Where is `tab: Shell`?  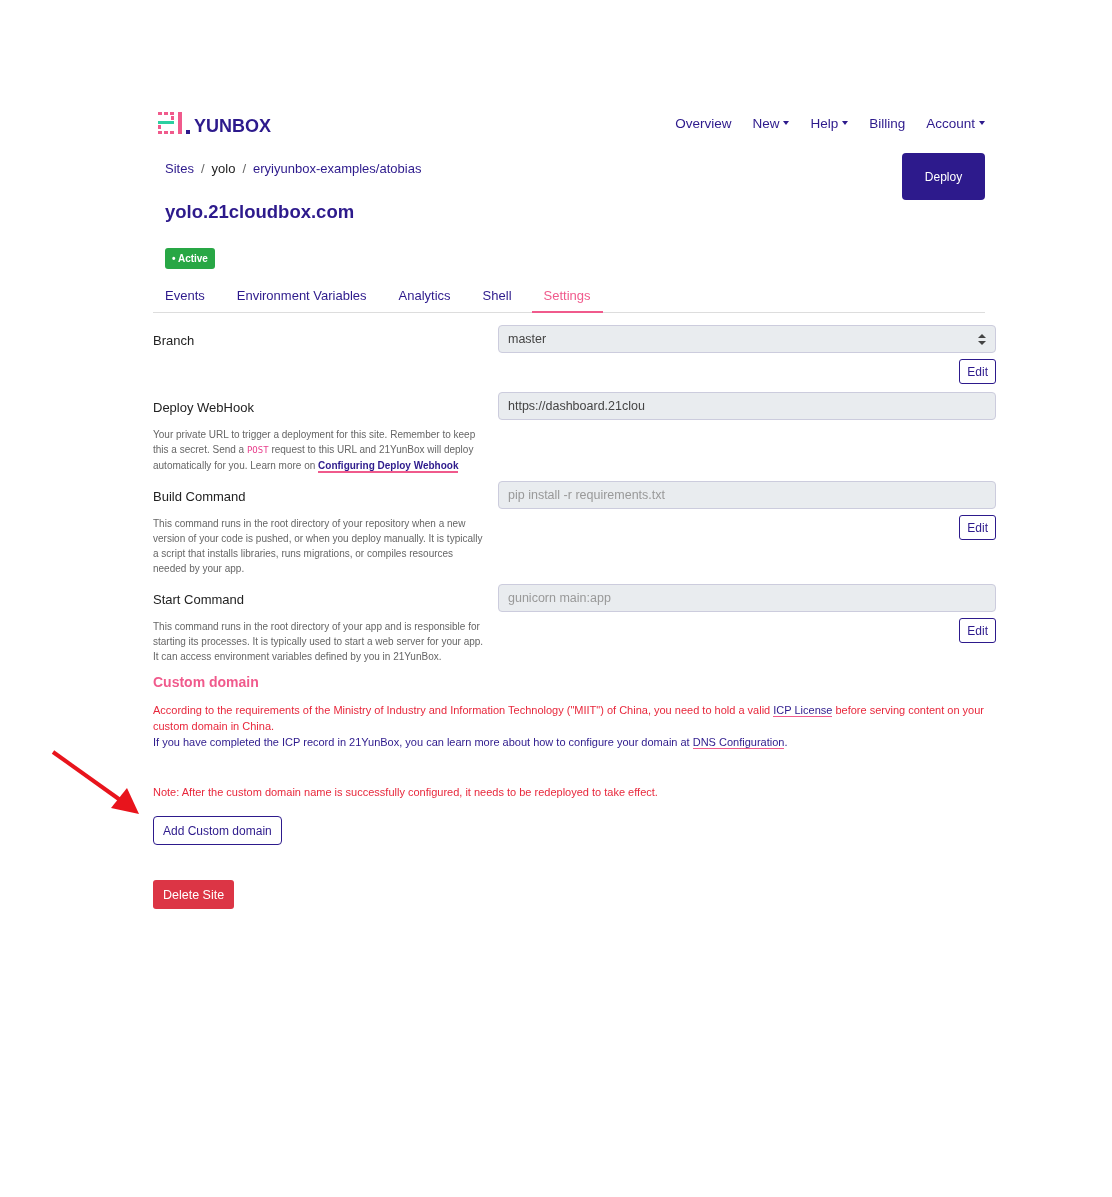 tab: Shell is located at coordinates (497, 298).